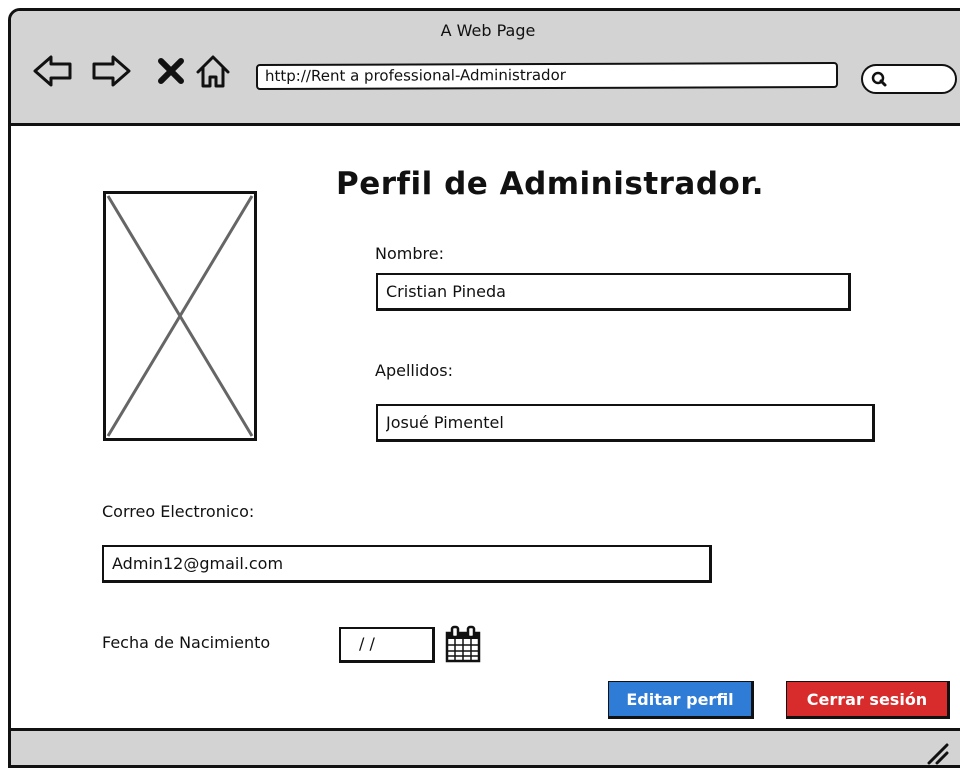 The image size is (960, 768). Describe the element at coordinates (409, 253) in the screenshot. I see `nombre-label: Nombre:` at that location.